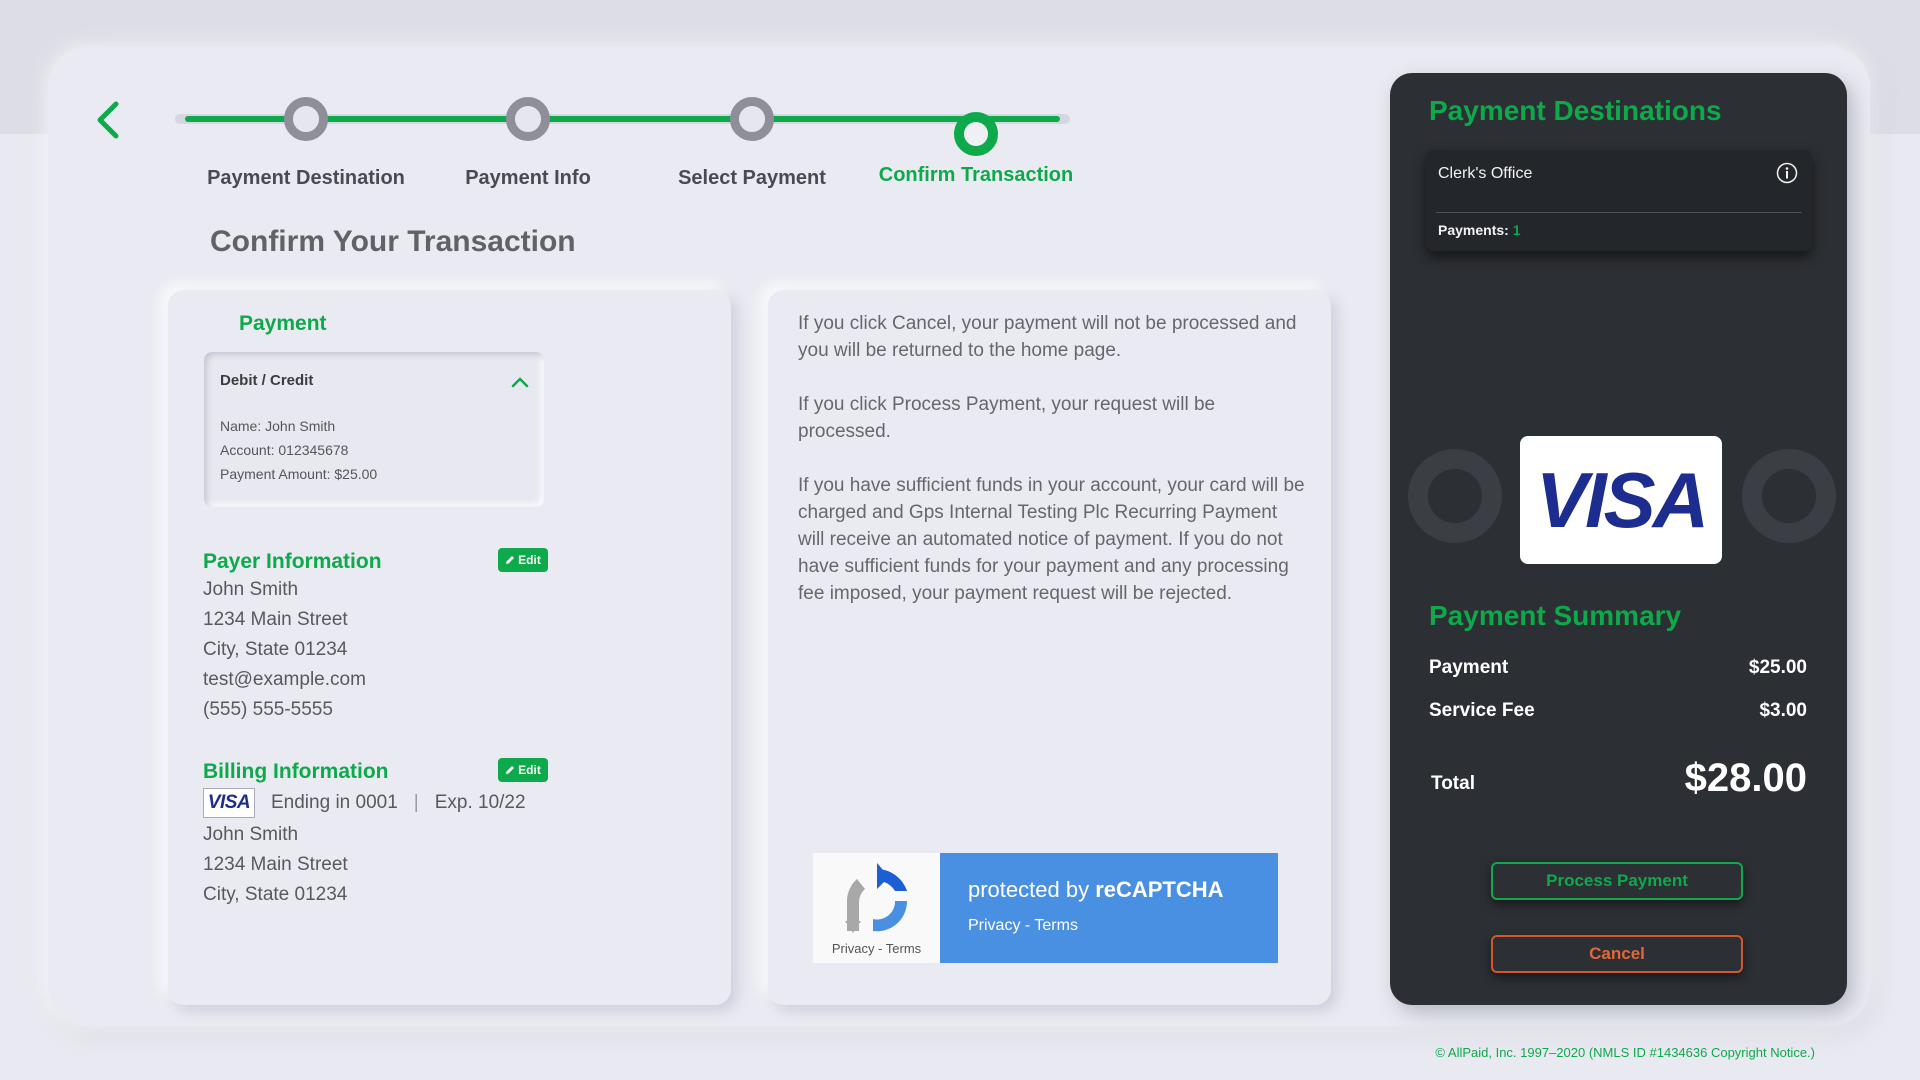 The height and width of the screenshot is (1080, 1920). I want to click on info-icon, so click(1787, 173).